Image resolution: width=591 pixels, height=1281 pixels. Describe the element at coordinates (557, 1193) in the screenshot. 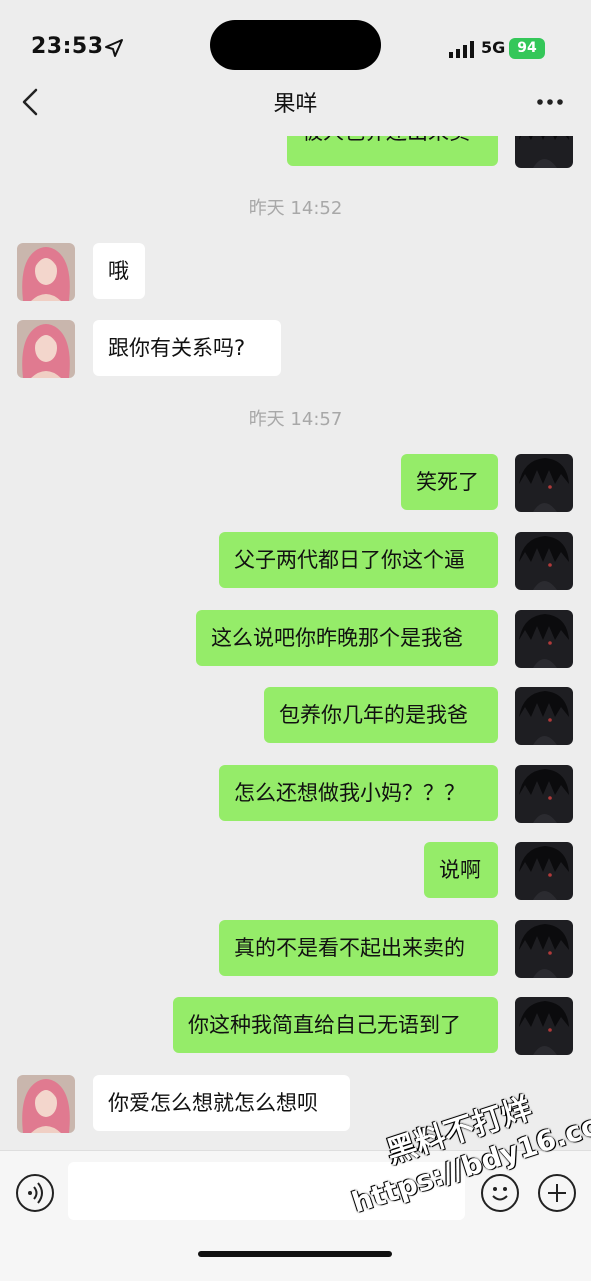

I see `plus-icon` at that location.